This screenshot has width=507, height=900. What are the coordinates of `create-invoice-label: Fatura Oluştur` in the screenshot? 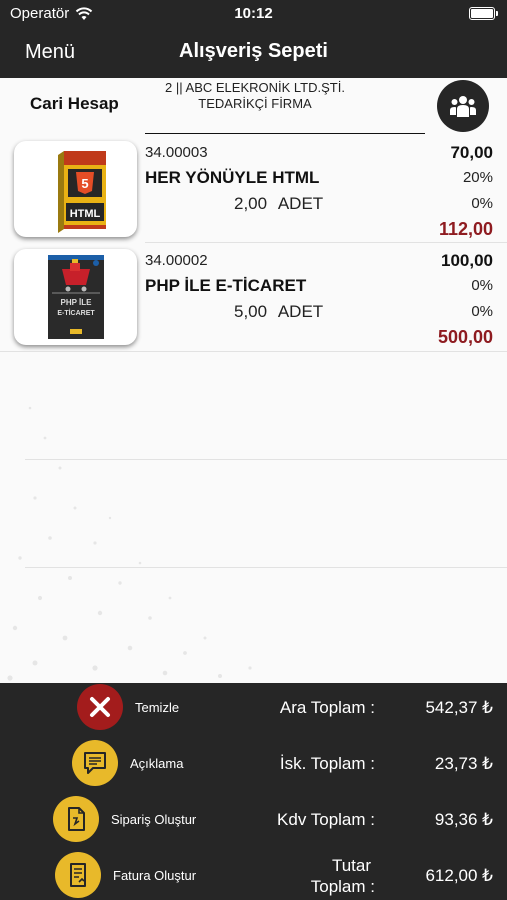 It's located at (155, 875).